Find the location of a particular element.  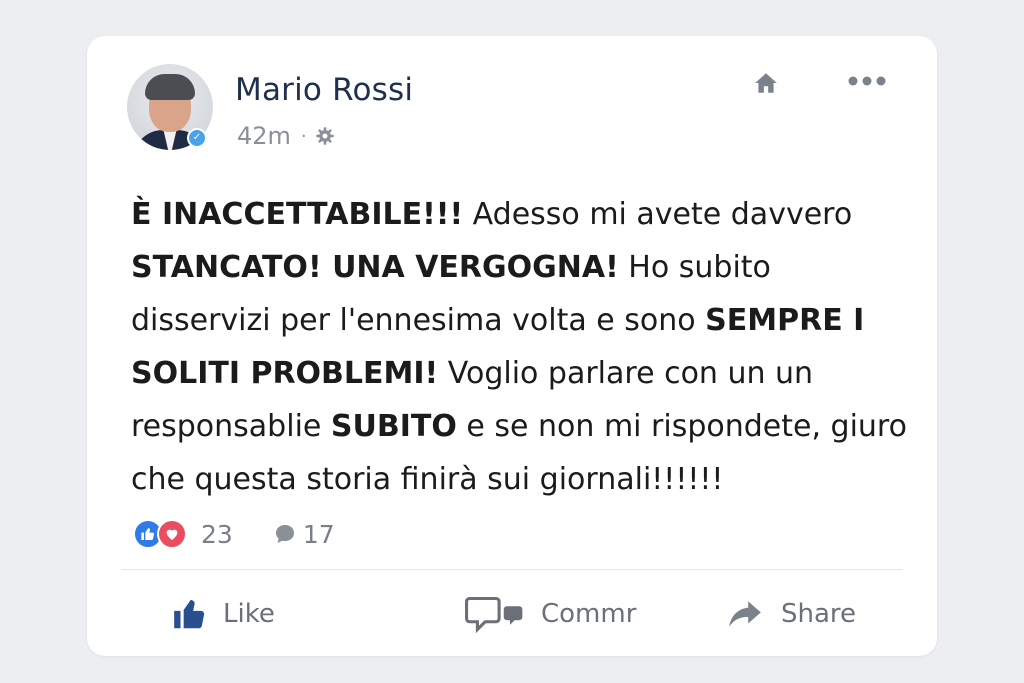

avatar-hair is located at coordinates (170, 87).